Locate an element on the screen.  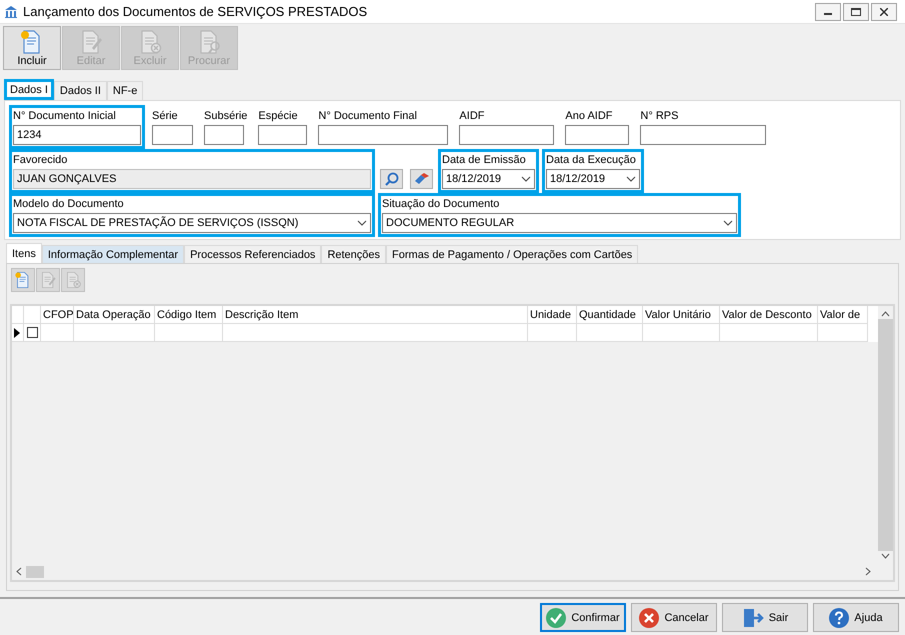
eraser-icon is located at coordinates (422, 179).